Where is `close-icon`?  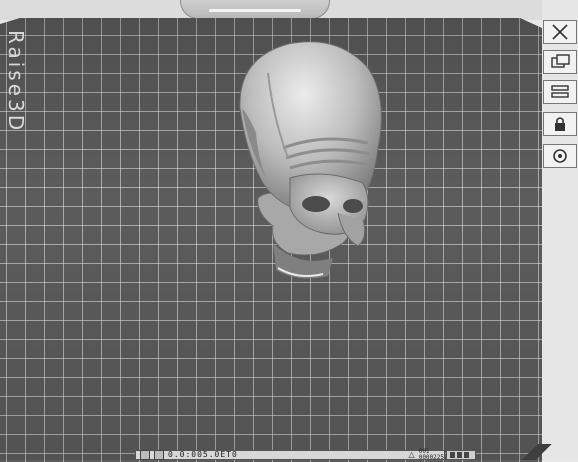 close-icon is located at coordinates (560, 32).